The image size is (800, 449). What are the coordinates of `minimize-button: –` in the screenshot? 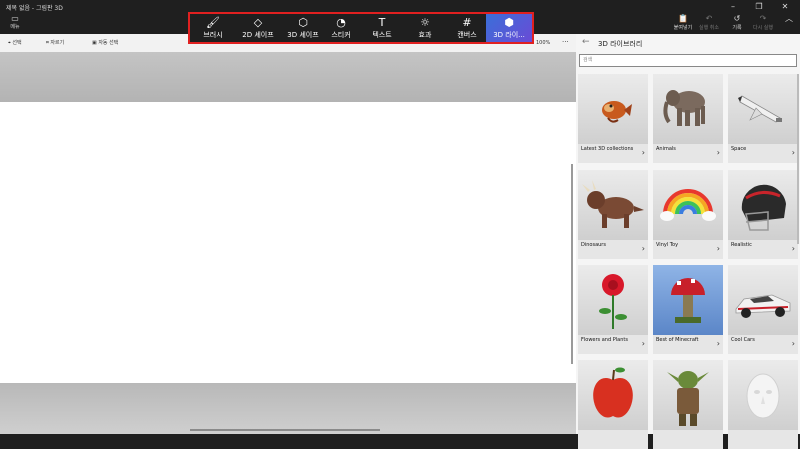 It's located at (733, 7).